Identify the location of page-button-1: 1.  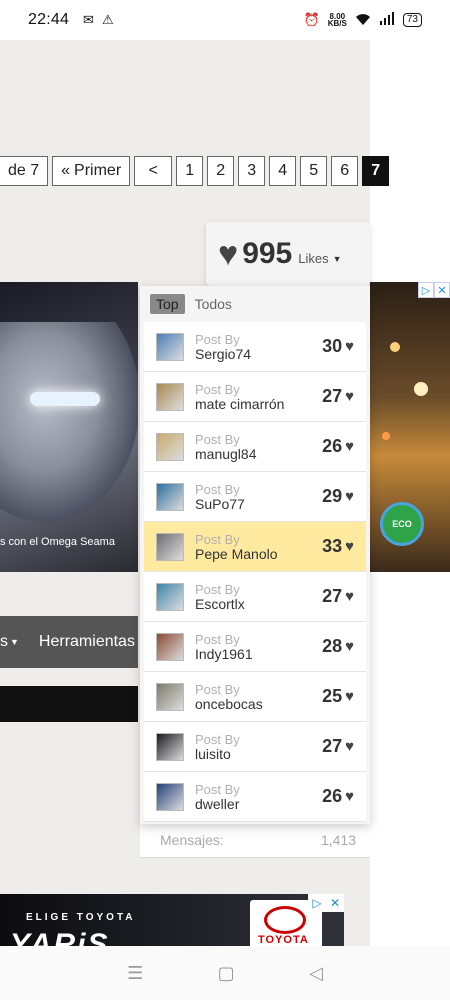
(190, 171).